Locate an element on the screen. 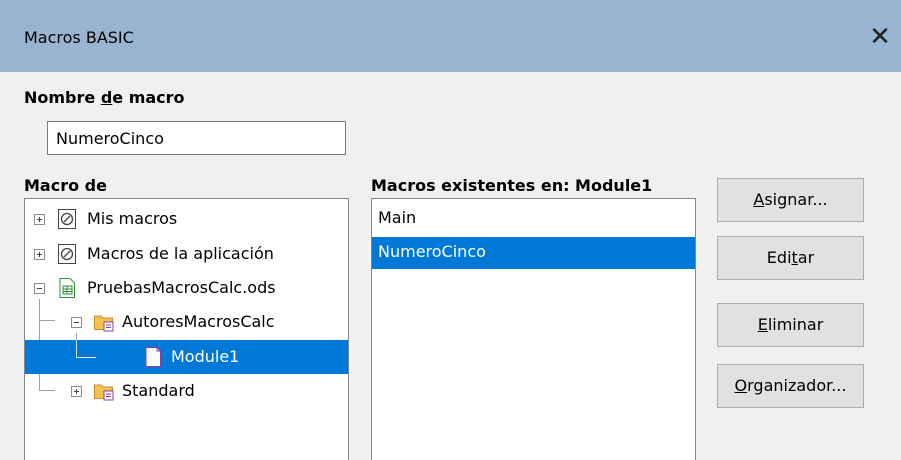 The height and width of the screenshot is (460, 901). tree-item-module1: Module1 is located at coordinates (186, 357).